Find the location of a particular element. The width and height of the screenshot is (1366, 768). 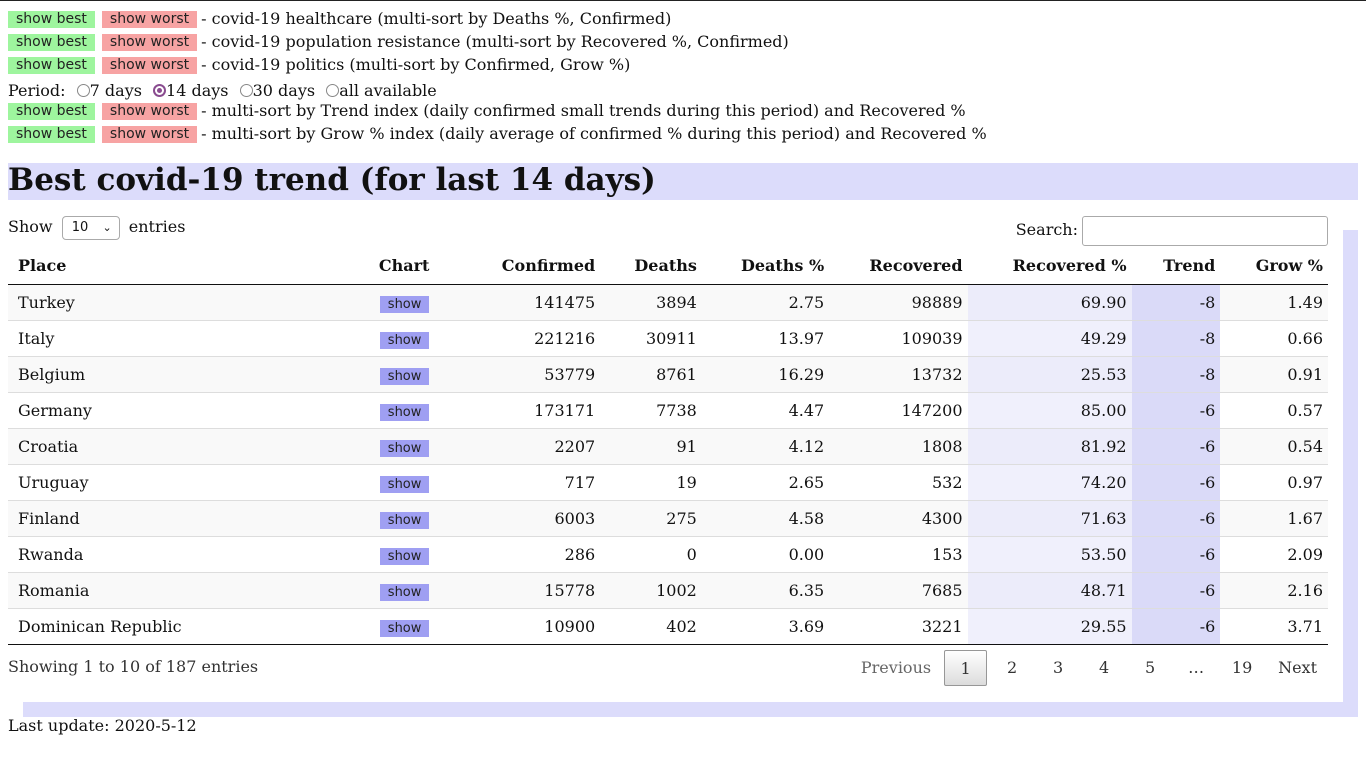

period-30-days-radio is located at coordinates (246, 90).